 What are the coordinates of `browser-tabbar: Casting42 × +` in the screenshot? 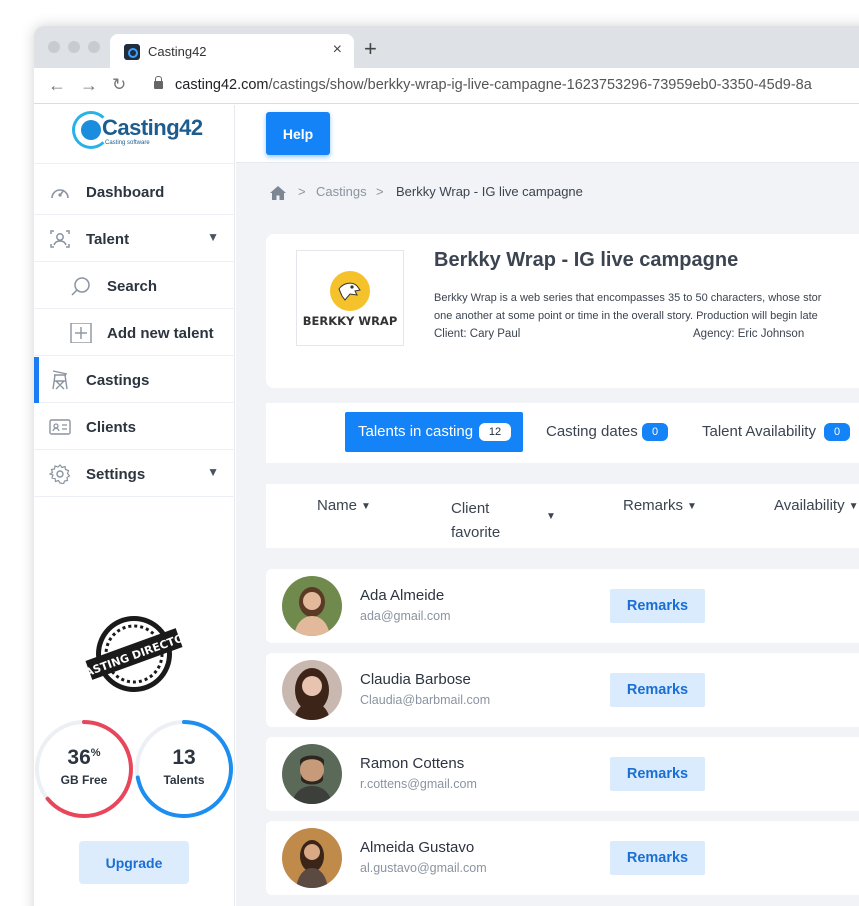 It's located at (446, 47).